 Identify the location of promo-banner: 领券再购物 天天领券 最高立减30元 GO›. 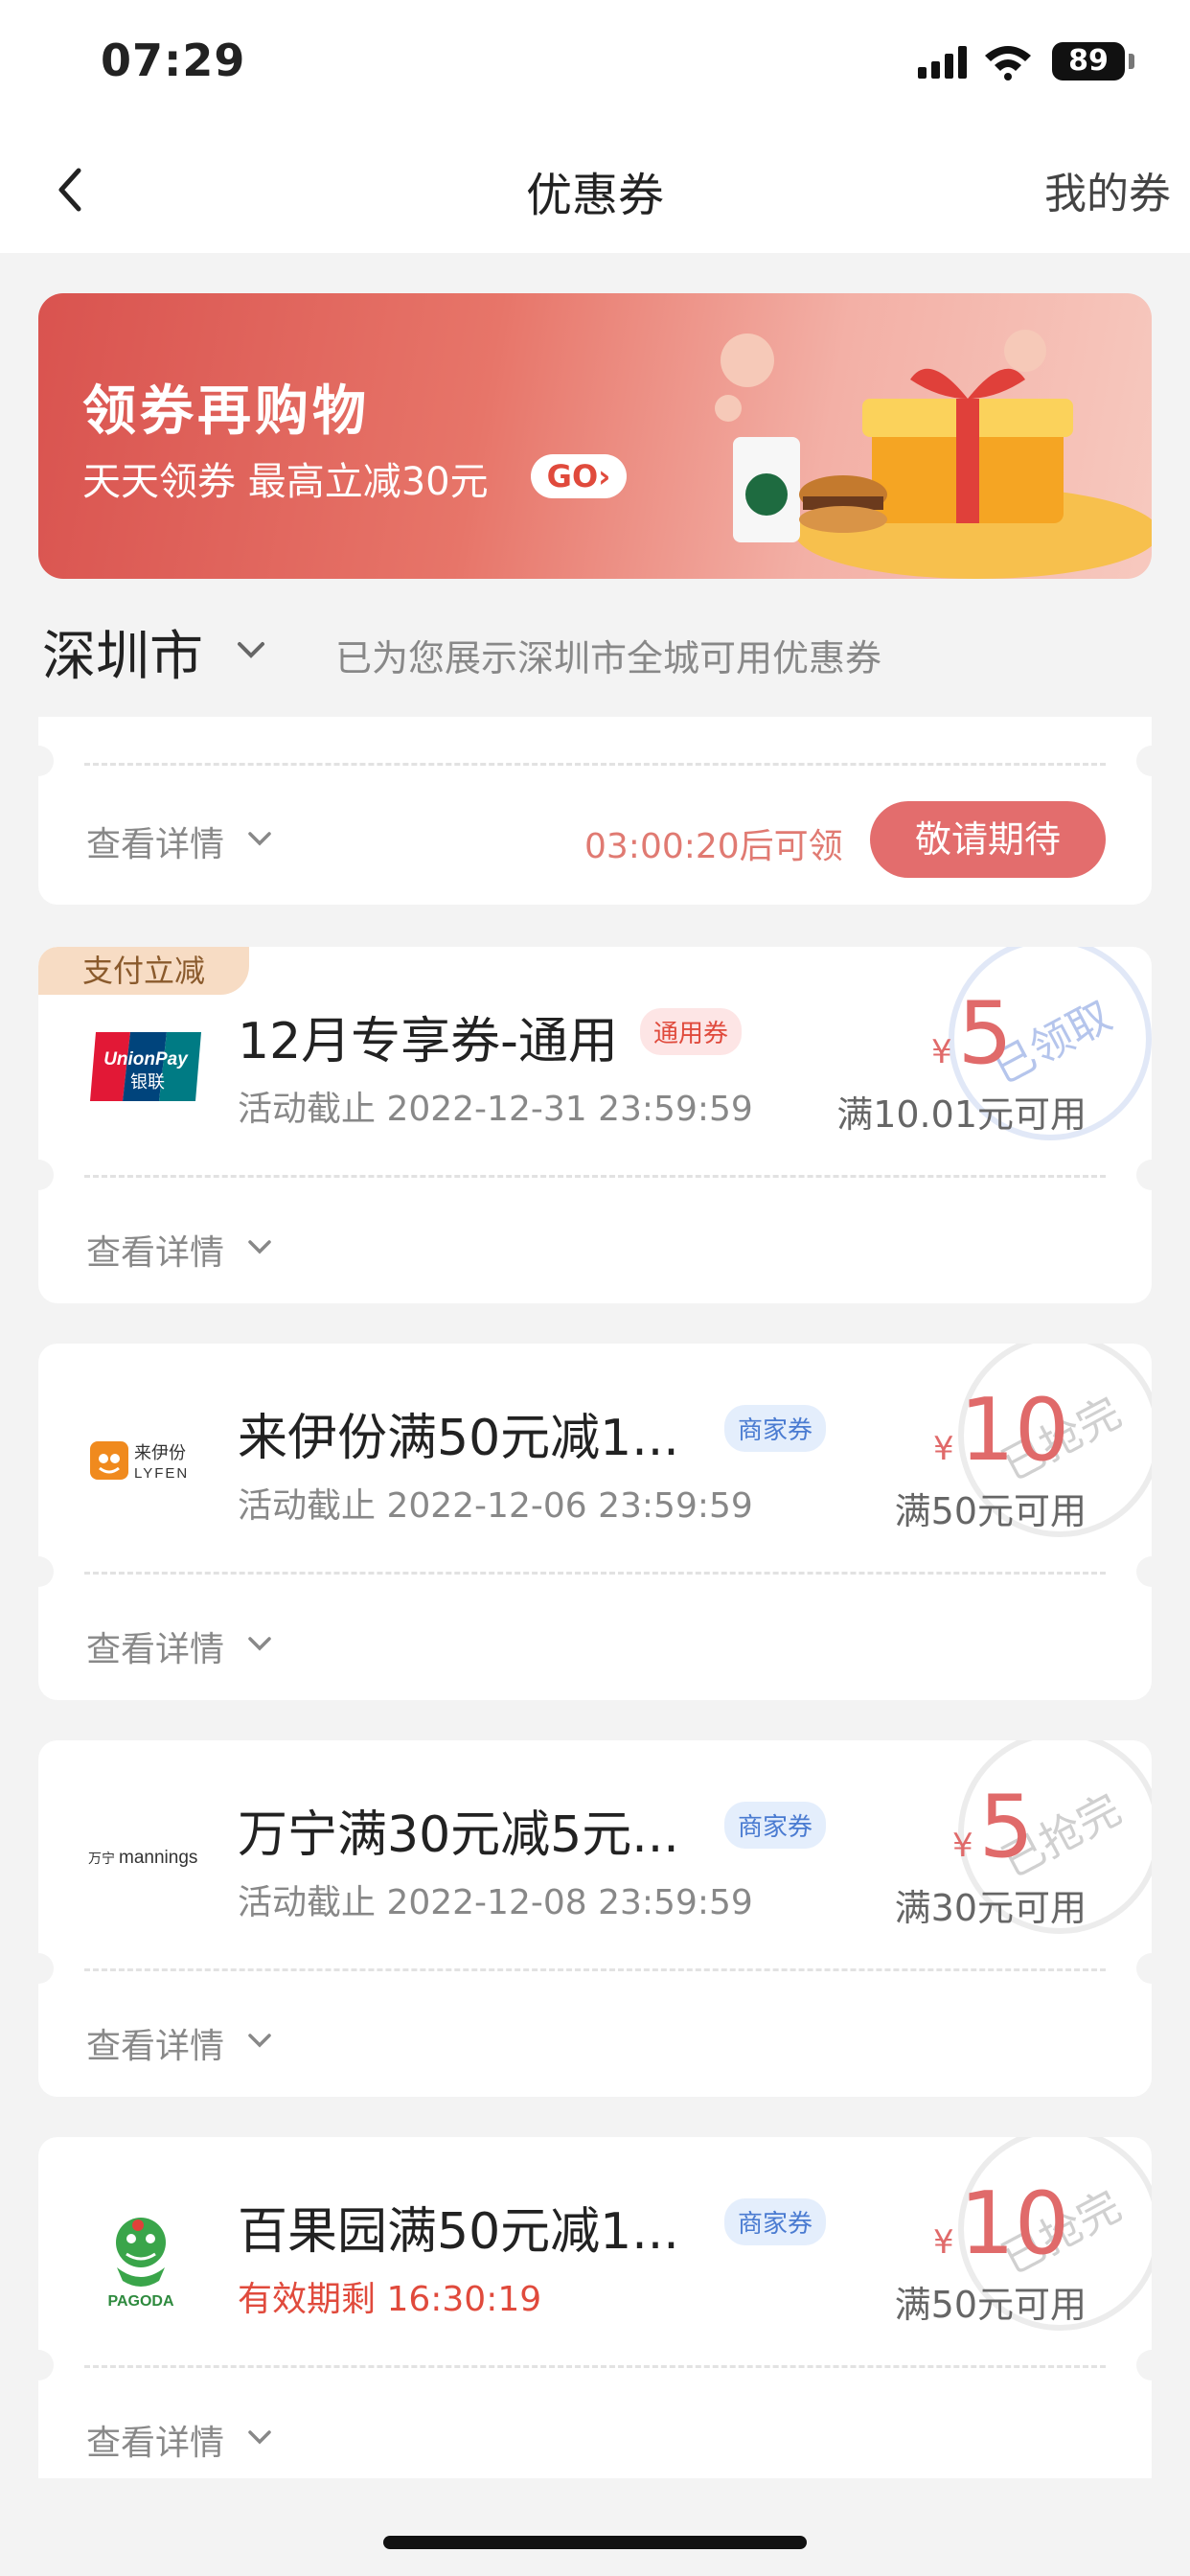
(595, 436).